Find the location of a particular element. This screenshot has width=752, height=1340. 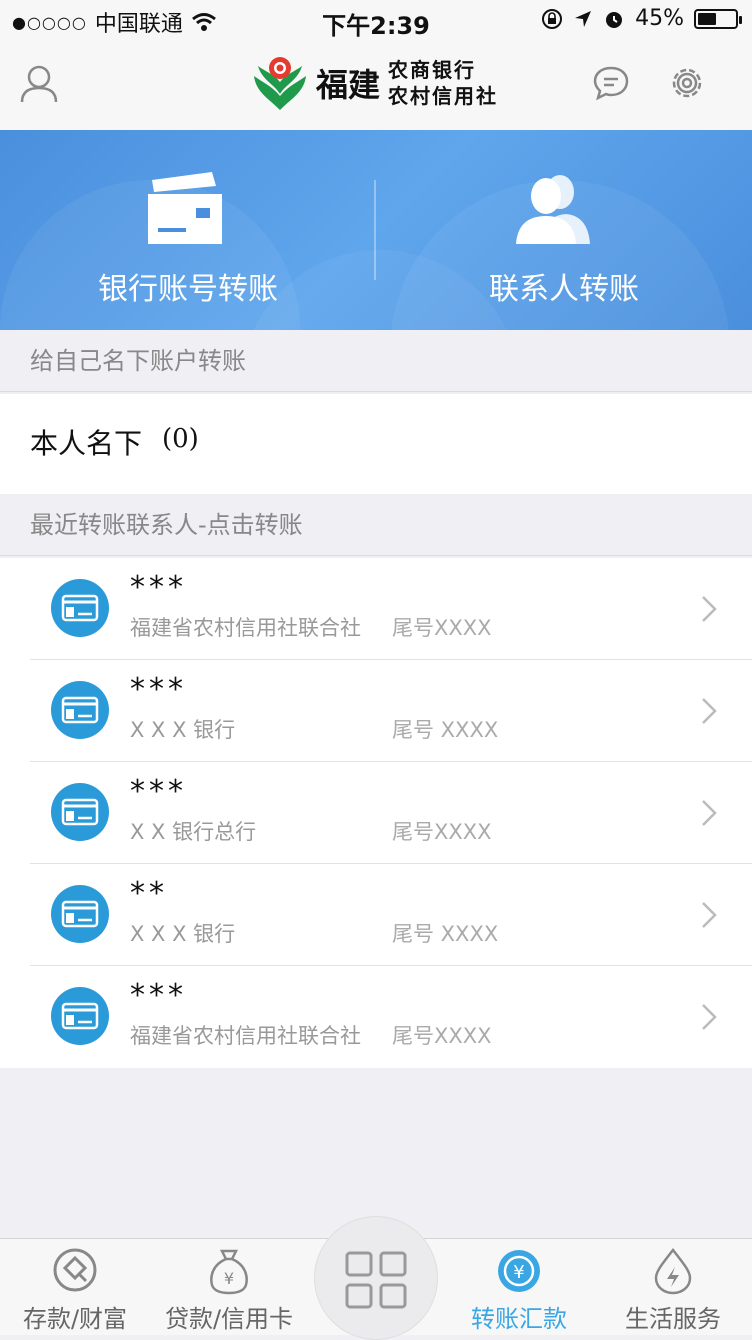

money-bag-icon: ¥ is located at coordinates (229, 1272).